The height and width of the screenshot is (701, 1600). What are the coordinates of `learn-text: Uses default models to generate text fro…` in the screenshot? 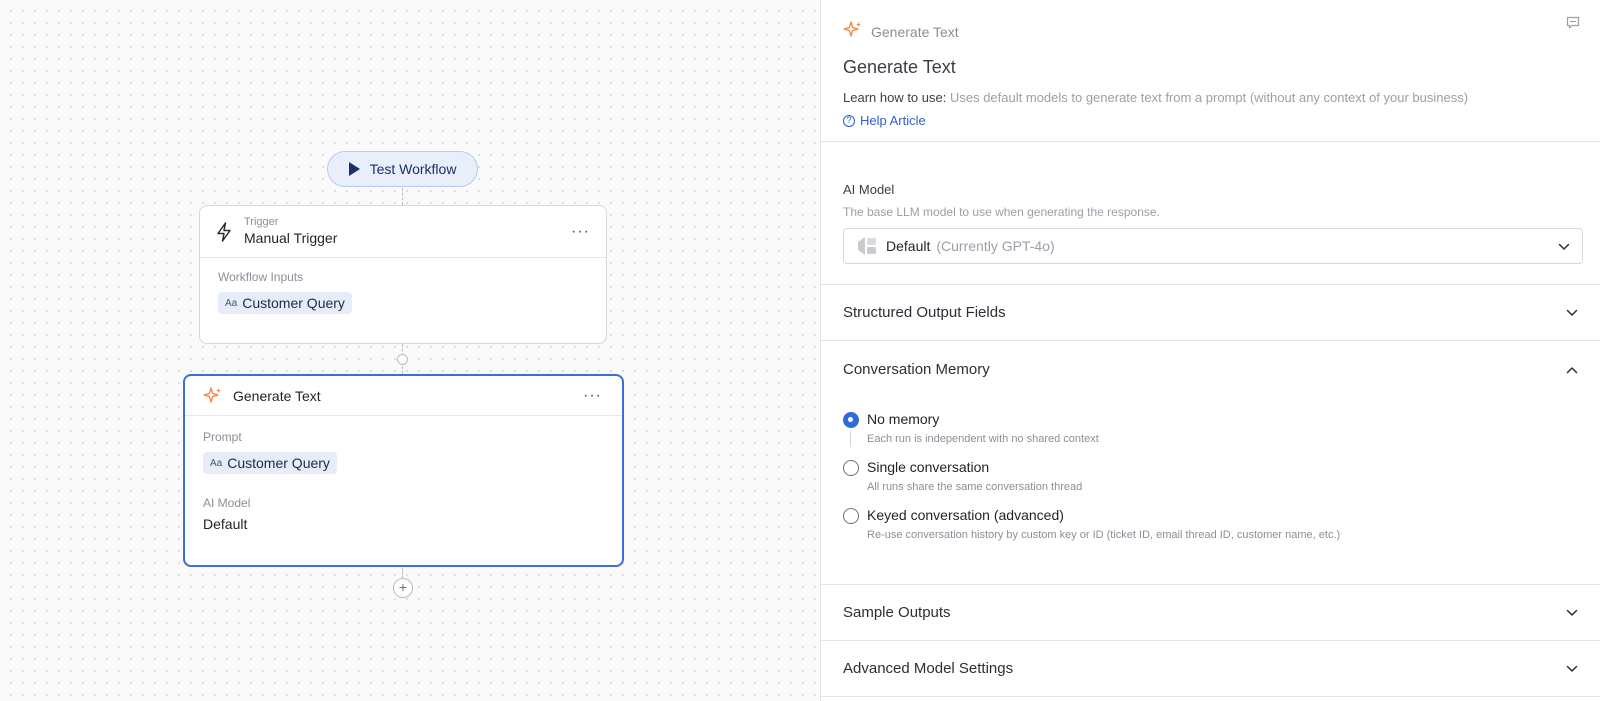 It's located at (1207, 97).